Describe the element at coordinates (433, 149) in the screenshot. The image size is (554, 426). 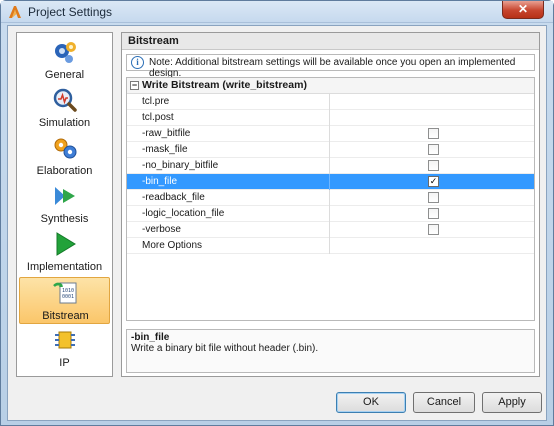
I see `mask-file-checkbox` at that location.